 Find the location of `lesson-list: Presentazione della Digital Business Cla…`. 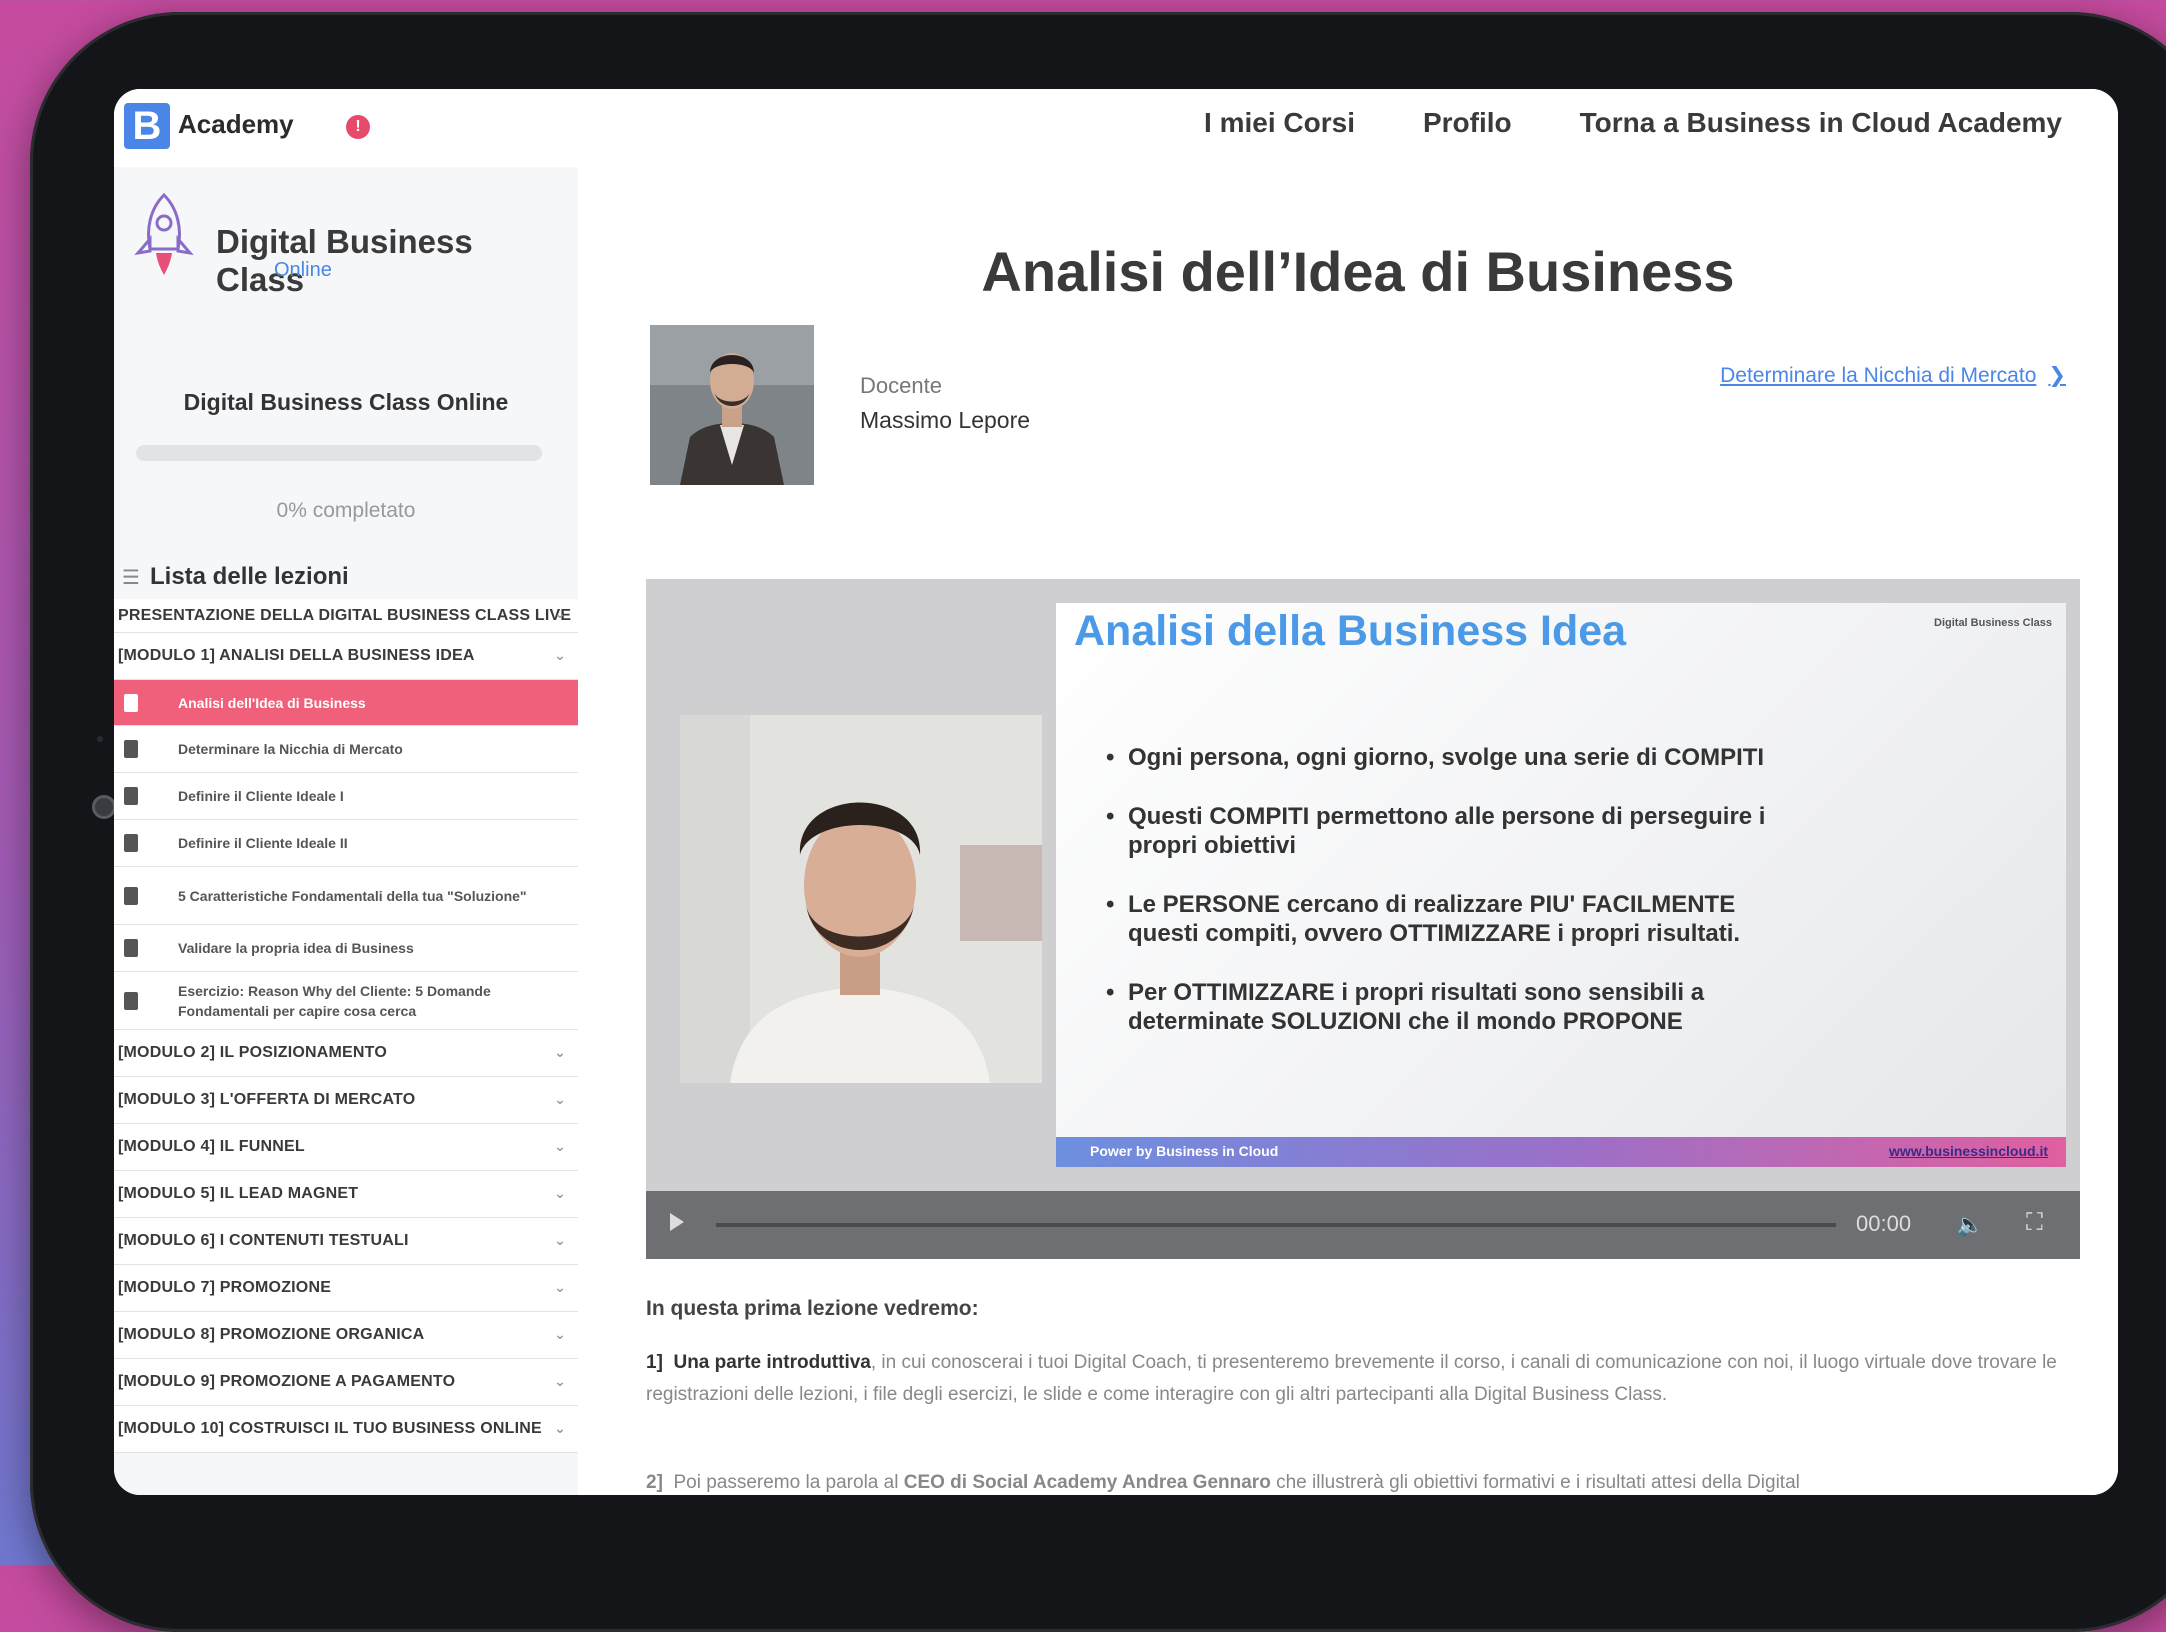

lesson-list: Presentazione della Digital Business Cla… is located at coordinates (346, 1026).